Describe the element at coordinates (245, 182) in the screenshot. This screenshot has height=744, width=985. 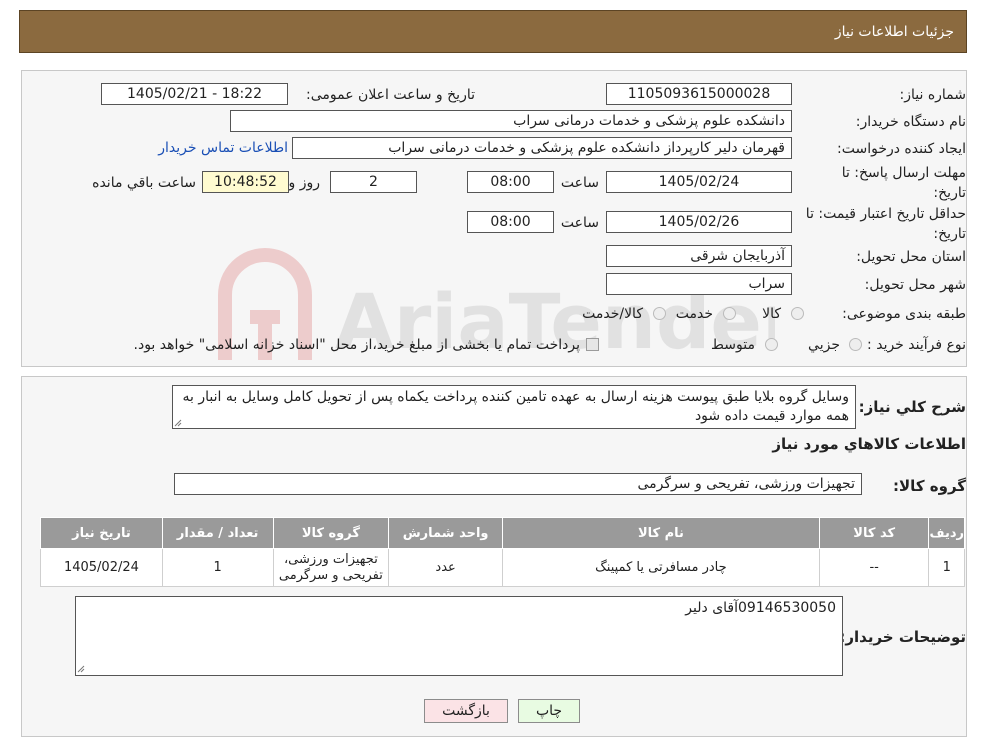
I see `remaining-time-field: 10:48:52` at that location.